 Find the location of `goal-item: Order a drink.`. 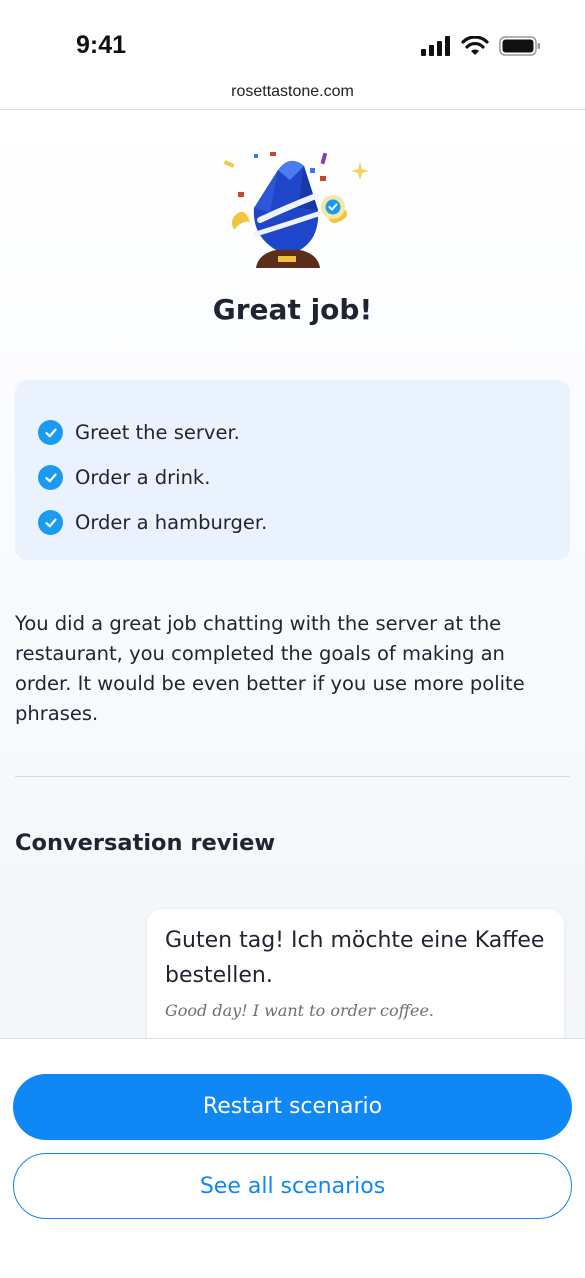

goal-item: Order a drink. is located at coordinates (304, 477).